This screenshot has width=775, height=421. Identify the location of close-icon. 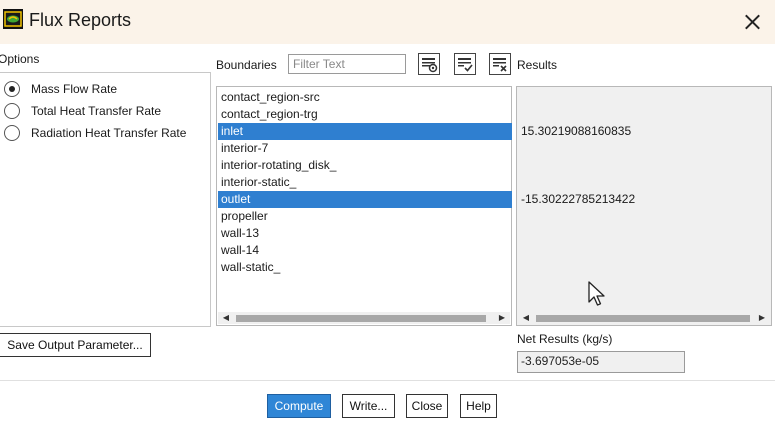
(752, 22).